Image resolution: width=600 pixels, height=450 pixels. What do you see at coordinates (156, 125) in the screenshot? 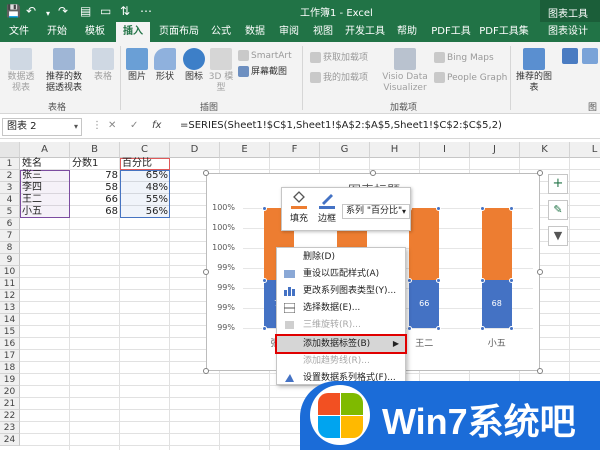
I see `insert-function-icon: fx` at bounding box center [156, 125].